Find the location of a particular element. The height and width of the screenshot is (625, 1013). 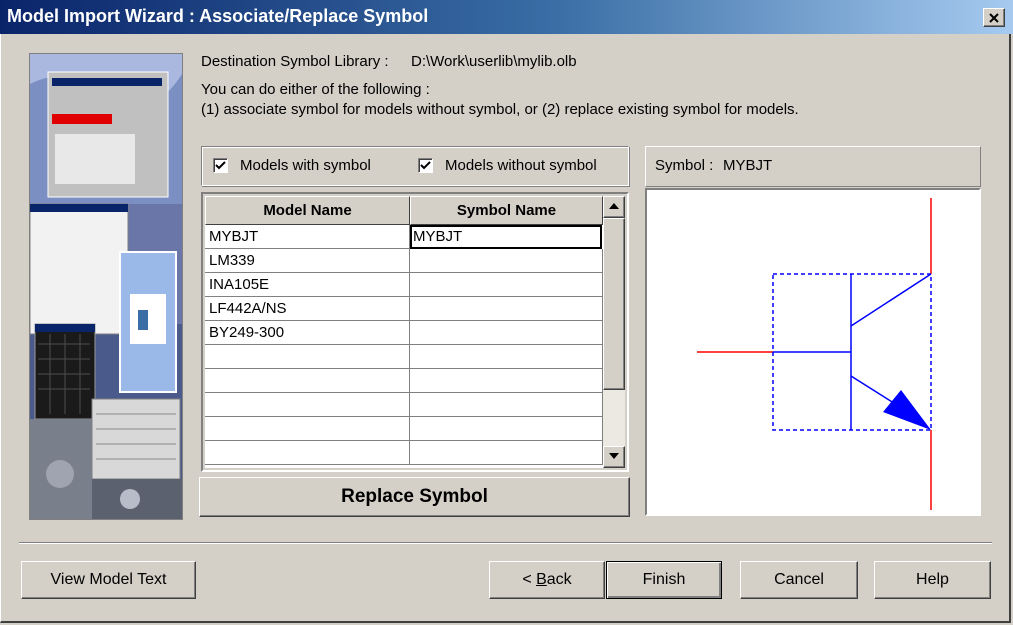

replace-symbol-button: Replace Symbol is located at coordinates (414, 497).